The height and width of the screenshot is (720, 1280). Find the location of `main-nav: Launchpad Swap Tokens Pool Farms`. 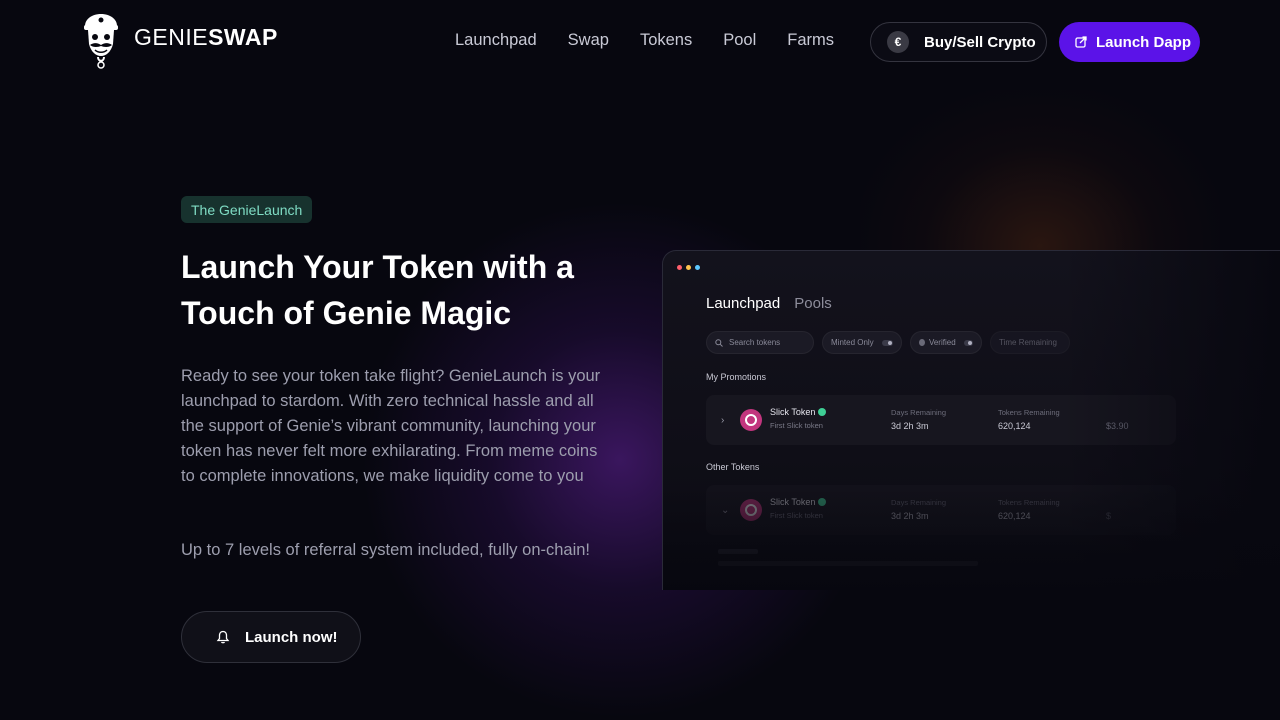

main-nav: Launchpad Swap Tokens Pool Farms is located at coordinates (644, 40).